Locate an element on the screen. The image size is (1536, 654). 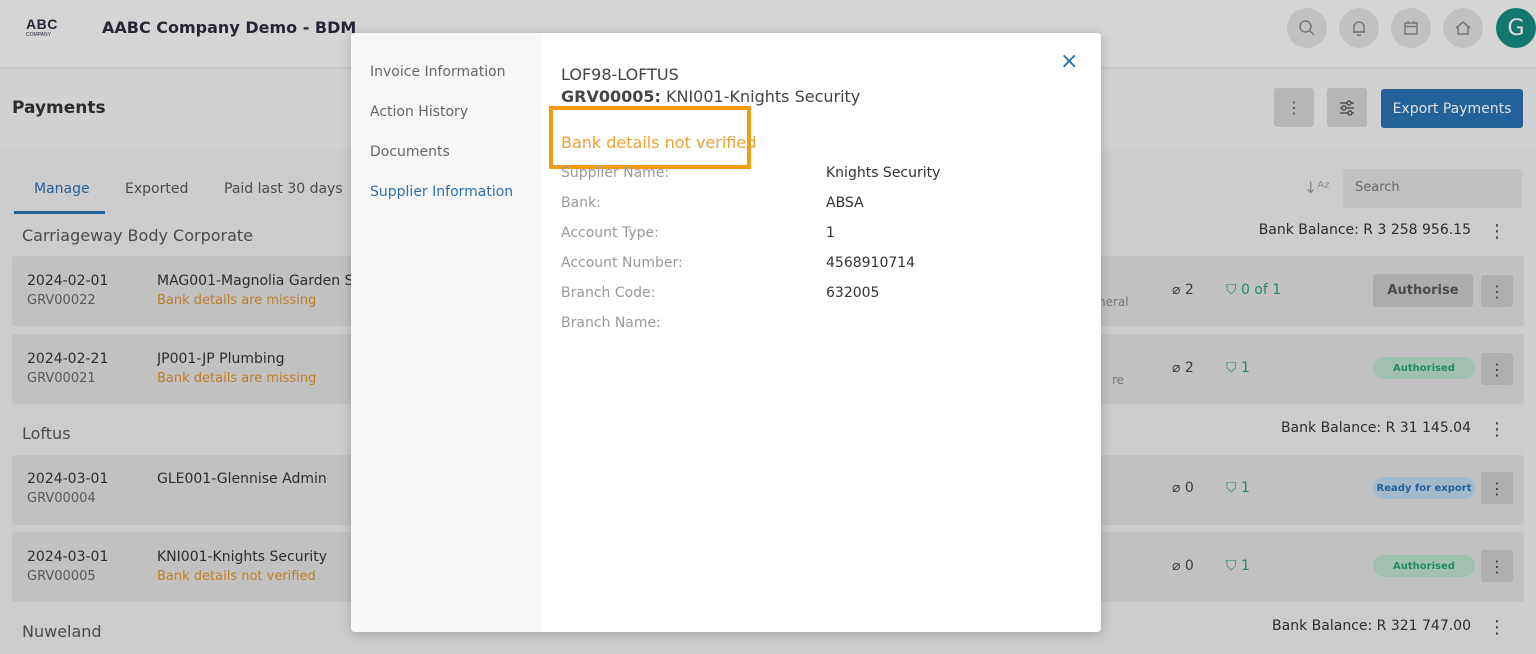
field-value: 632005 is located at coordinates (853, 293).